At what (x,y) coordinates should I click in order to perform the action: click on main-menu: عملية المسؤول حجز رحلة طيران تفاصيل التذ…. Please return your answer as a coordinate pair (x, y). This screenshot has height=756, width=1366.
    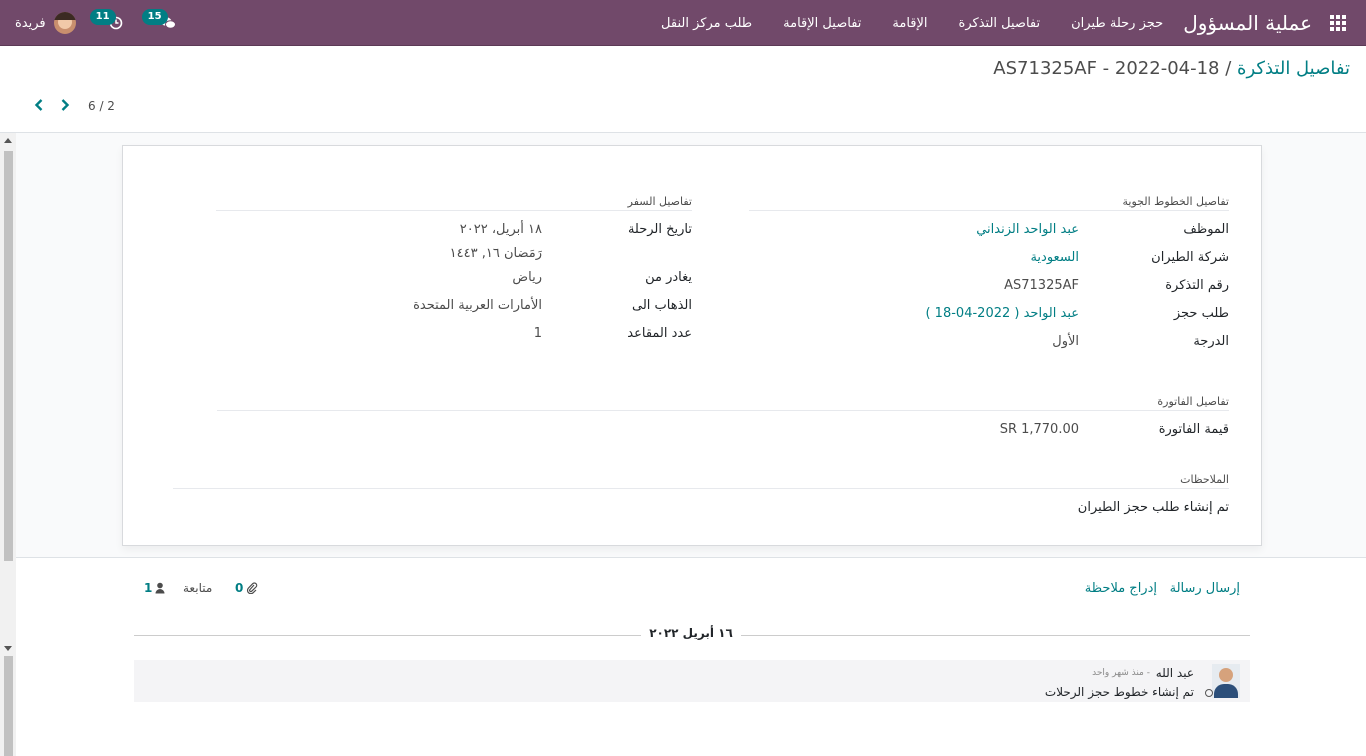
    Looking at the image, I should click on (988, 23).